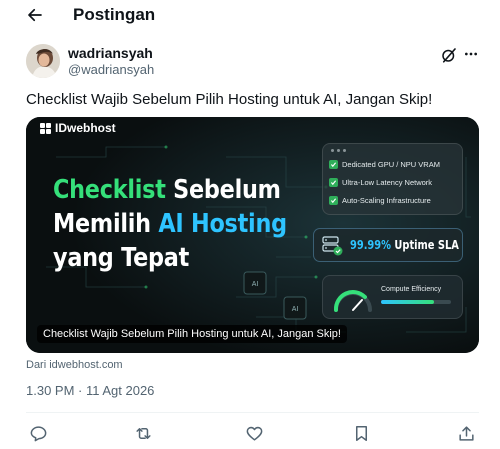  I want to click on feature-label: Dedicated GPU / NPU VRAM, so click(391, 164).